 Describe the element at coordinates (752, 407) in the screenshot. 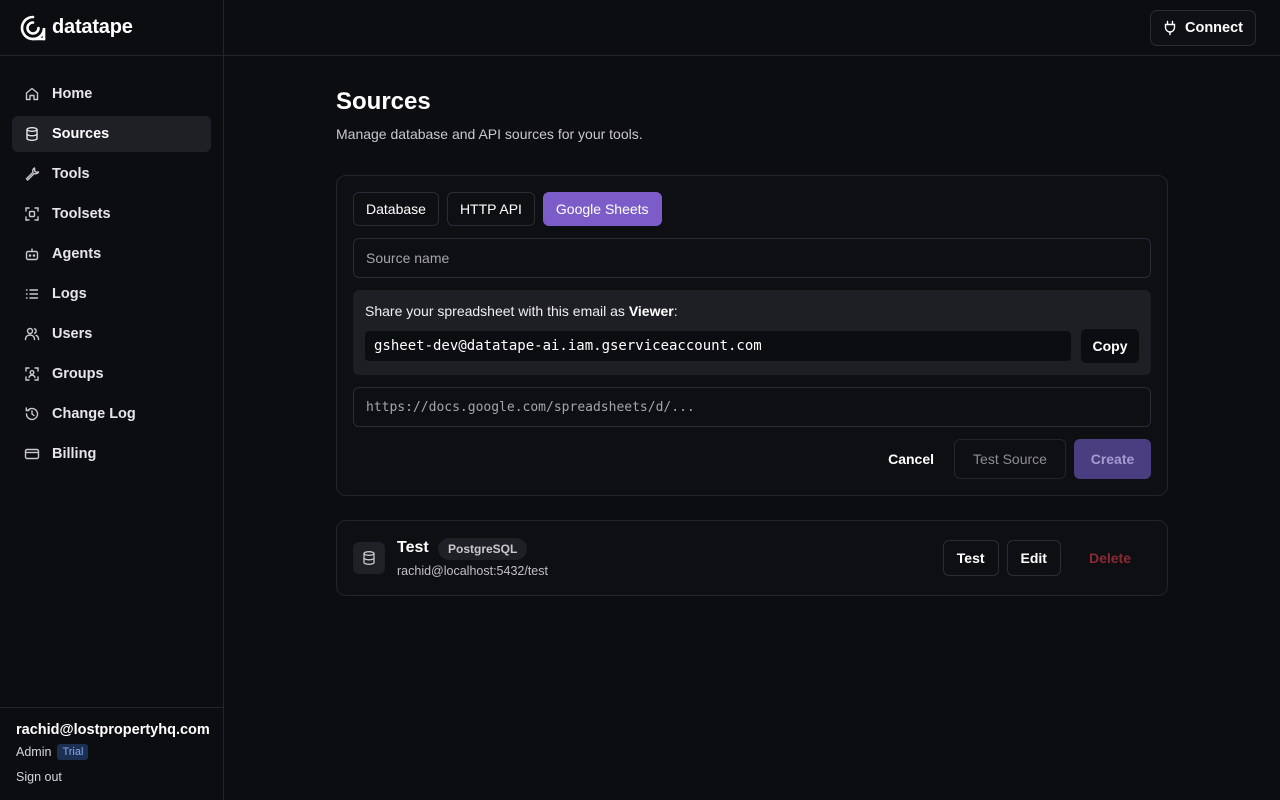

I see `spreadsheet-url-input` at that location.